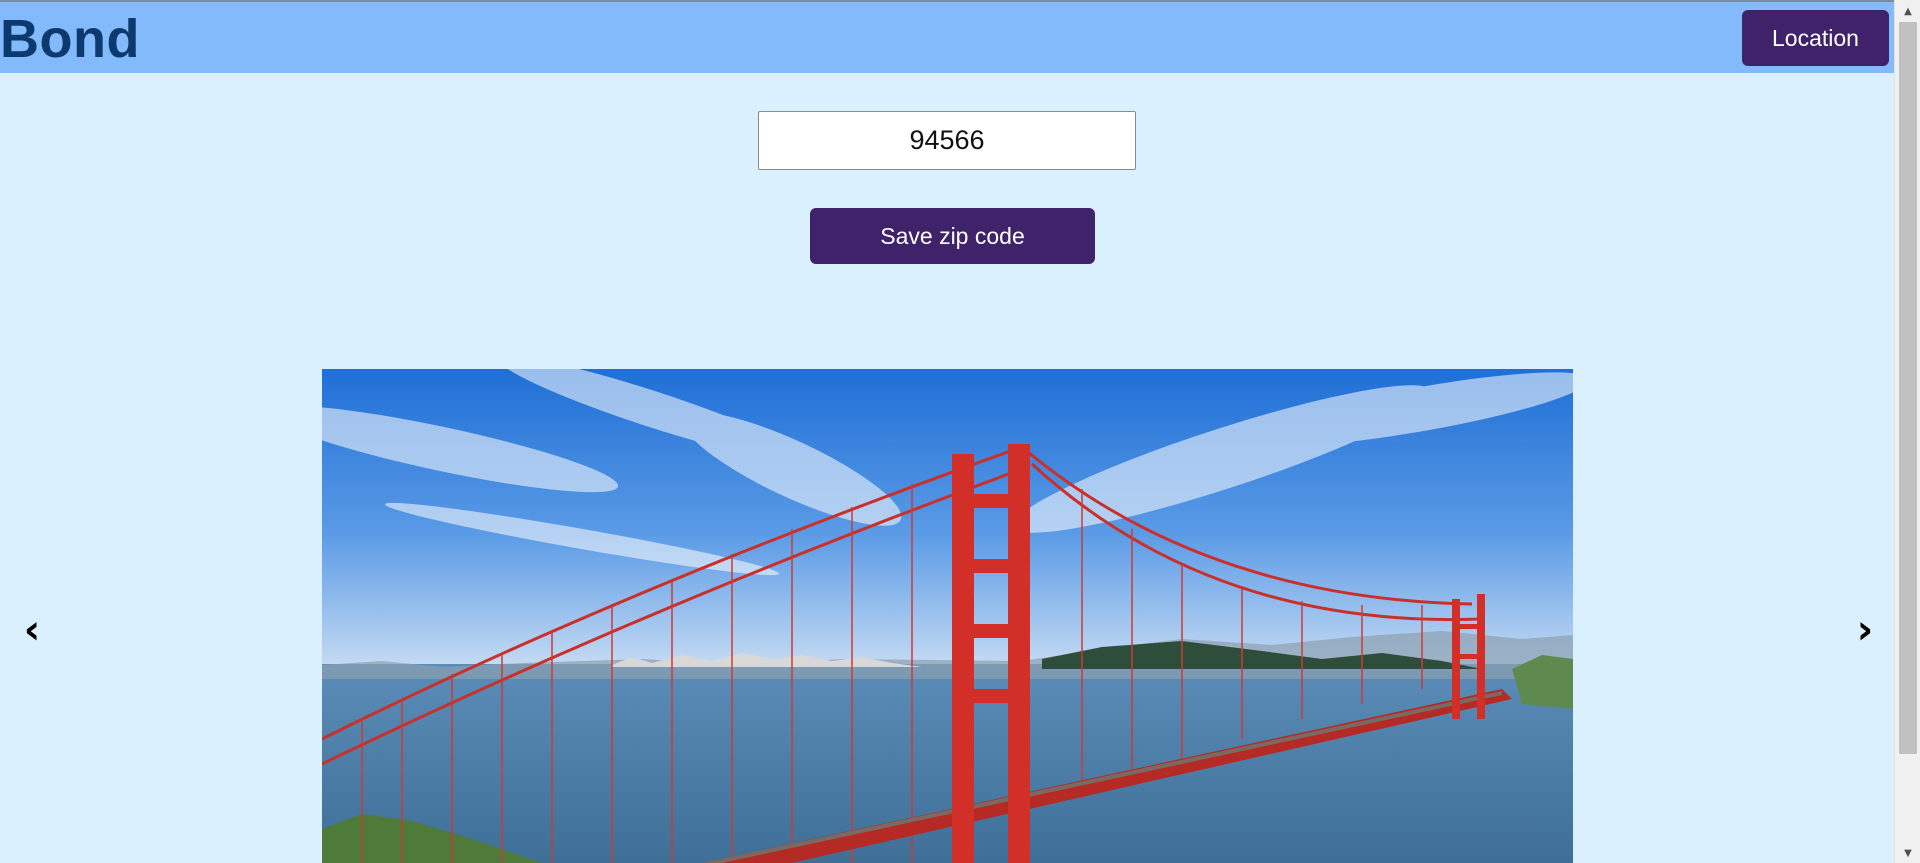 Image resolution: width=1920 pixels, height=863 pixels. I want to click on carousel-next-arrow-icon: ›, so click(1865, 630).